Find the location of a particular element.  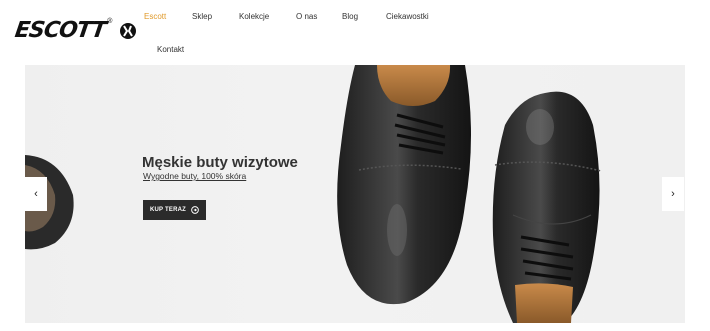

hero-subtitle-link: Wygodne buty, 100% skóra is located at coordinates (194, 176).